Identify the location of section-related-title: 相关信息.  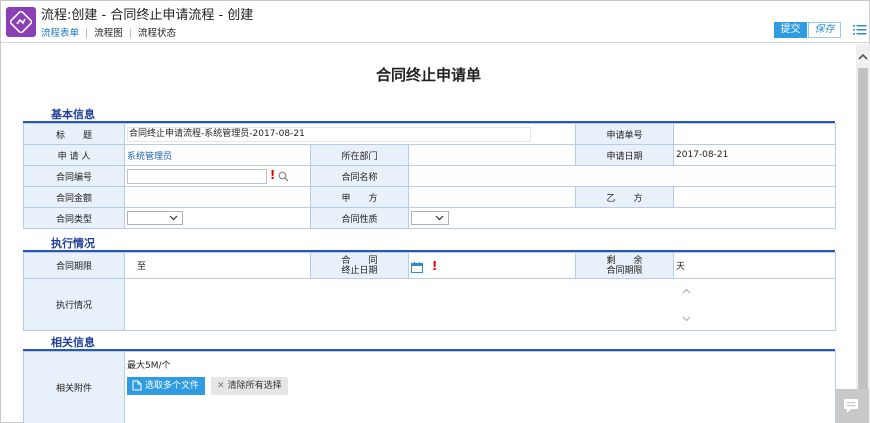
(73, 342).